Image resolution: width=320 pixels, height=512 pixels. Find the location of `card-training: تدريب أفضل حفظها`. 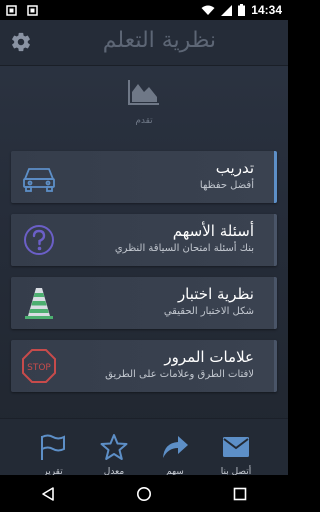

card-training: تدريب أفضل حفظها is located at coordinates (144, 177).